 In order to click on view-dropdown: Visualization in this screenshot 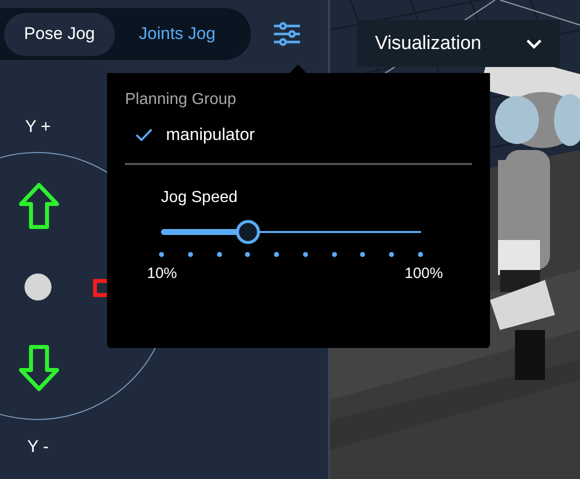, I will do `click(458, 43)`.